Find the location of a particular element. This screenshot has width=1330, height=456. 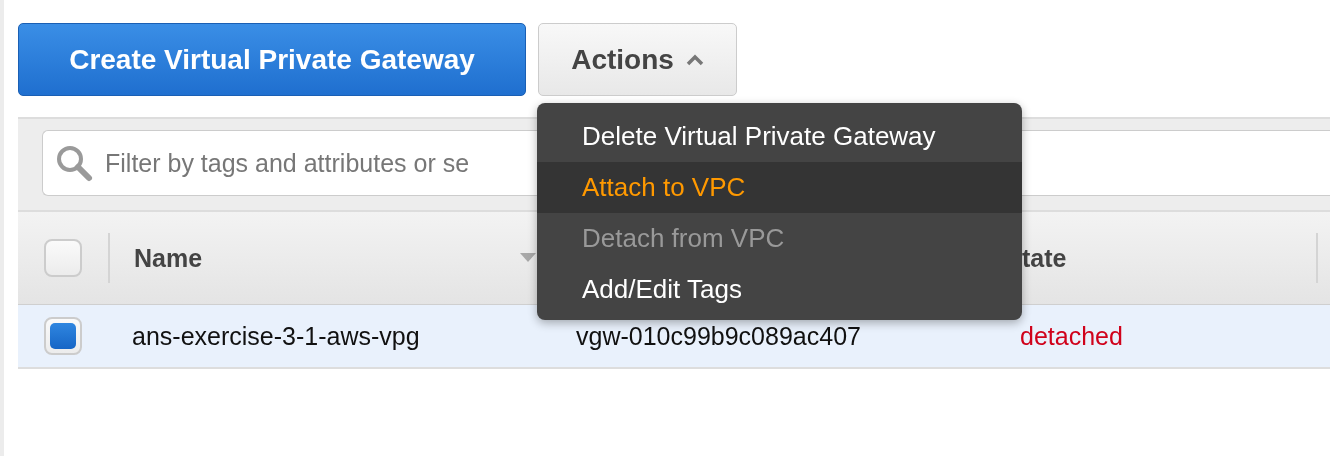

status-text: detached is located at coordinates (1071, 336).